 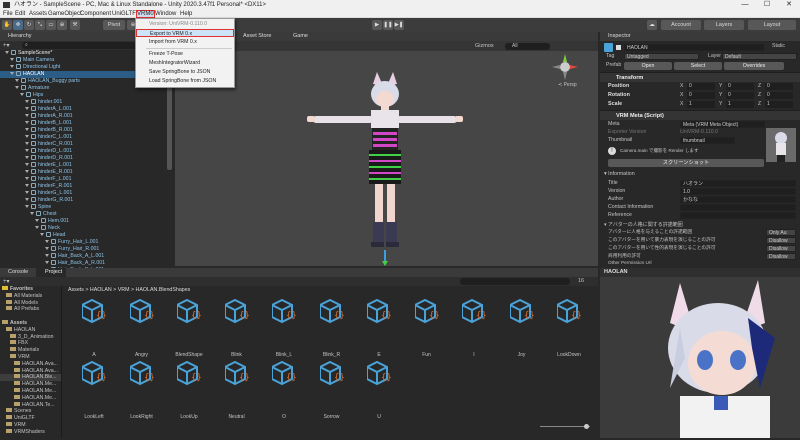 What do you see at coordinates (7, 25) in the screenshot?
I see `hand-tool-icon: ✋` at bounding box center [7, 25].